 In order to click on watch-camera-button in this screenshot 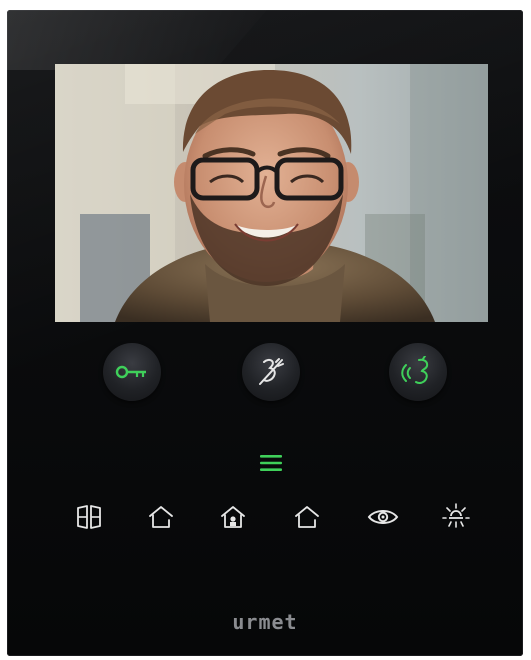, I will do `click(383, 517)`.